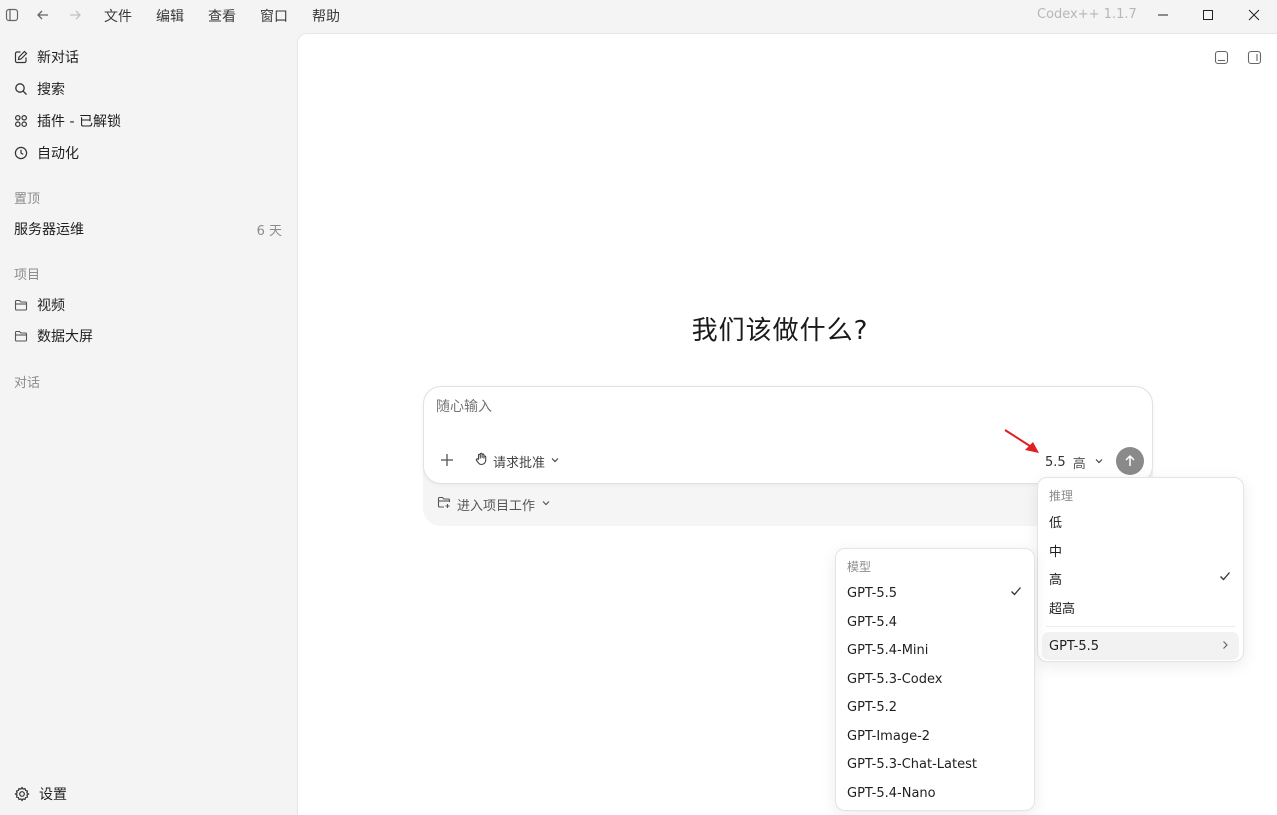 The height and width of the screenshot is (815, 1277). What do you see at coordinates (1140, 646) in the screenshot?
I see `model-submenu-item: GPT-5.5` at bounding box center [1140, 646].